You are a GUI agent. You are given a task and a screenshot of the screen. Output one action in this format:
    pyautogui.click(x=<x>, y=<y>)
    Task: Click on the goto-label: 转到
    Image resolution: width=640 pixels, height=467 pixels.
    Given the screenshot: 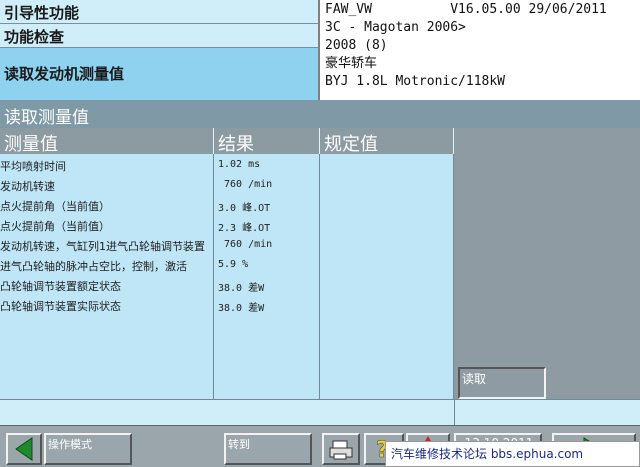 What is the action you would take?
    pyautogui.click(x=239, y=444)
    